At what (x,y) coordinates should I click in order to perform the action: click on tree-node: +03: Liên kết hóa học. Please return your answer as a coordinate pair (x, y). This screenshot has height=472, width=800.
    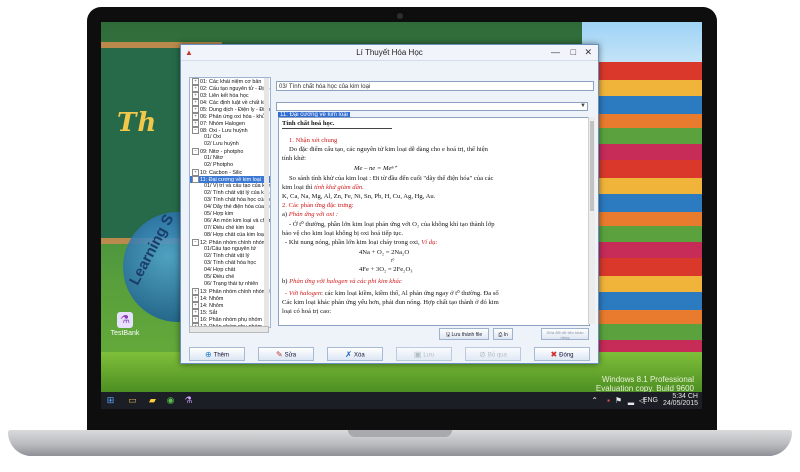
    Looking at the image, I should click on (230, 95).